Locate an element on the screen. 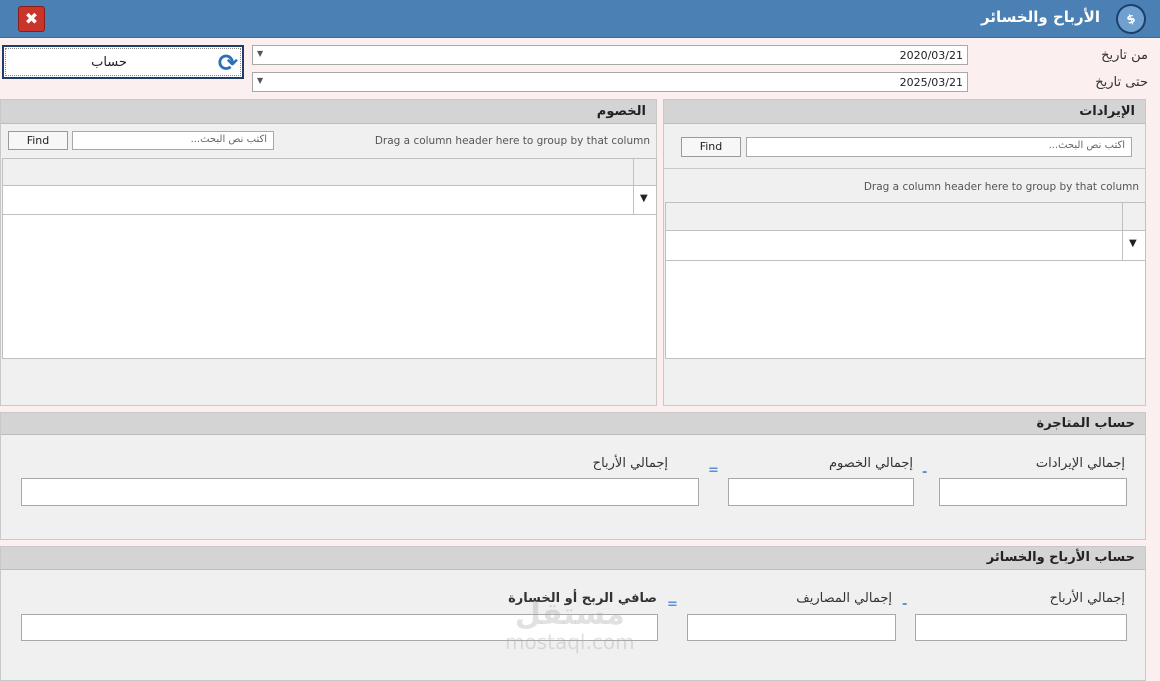 The width and height of the screenshot is (1160, 681). total-expenses-field is located at coordinates (791, 627).